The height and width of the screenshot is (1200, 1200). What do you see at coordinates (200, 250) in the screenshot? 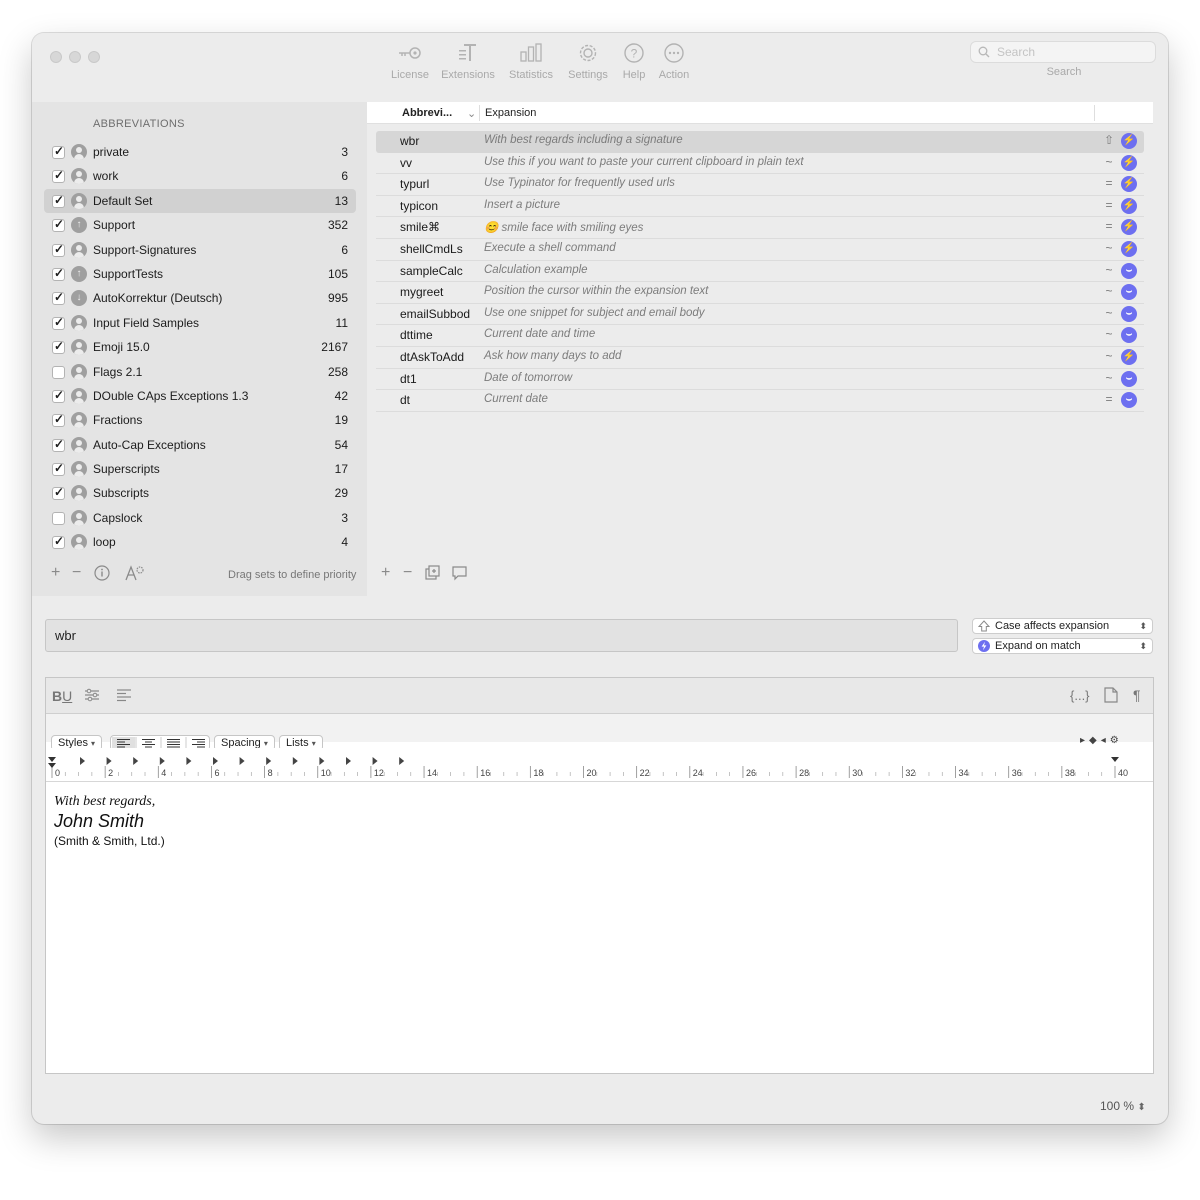
I see `set-row: ✓ Support-Signatures 6` at bounding box center [200, 250].